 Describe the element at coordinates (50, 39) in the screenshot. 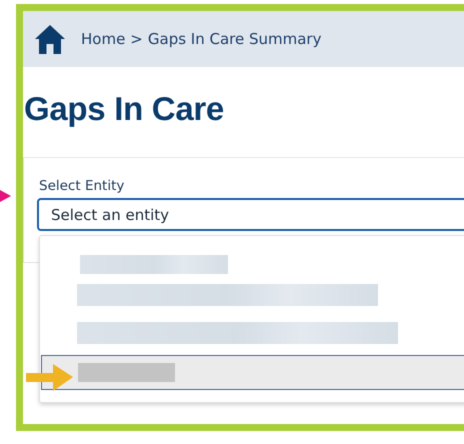

I see `home-icon` at that location.